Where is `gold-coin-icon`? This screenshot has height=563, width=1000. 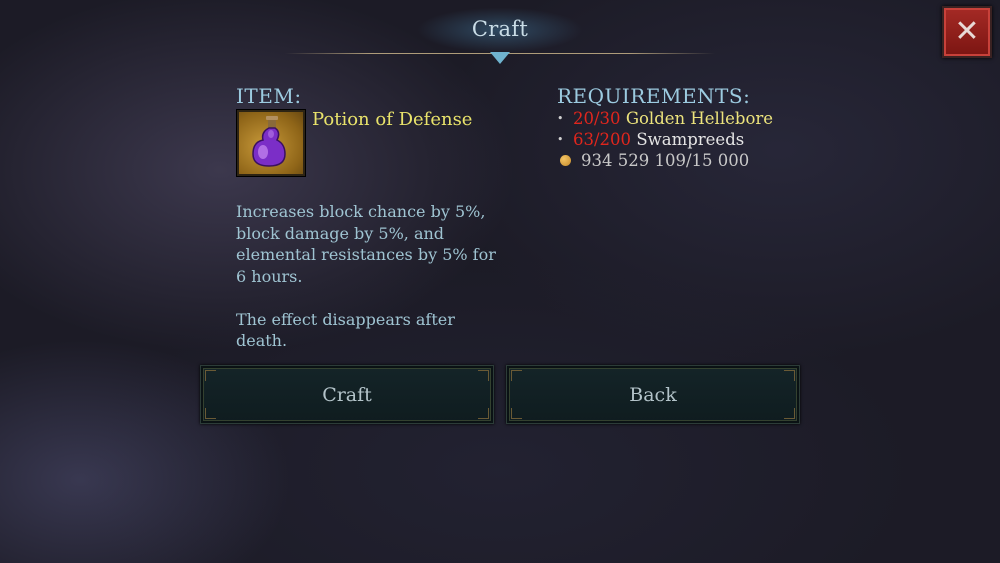
gold-coin-icon is located at coordinates (565, 160).